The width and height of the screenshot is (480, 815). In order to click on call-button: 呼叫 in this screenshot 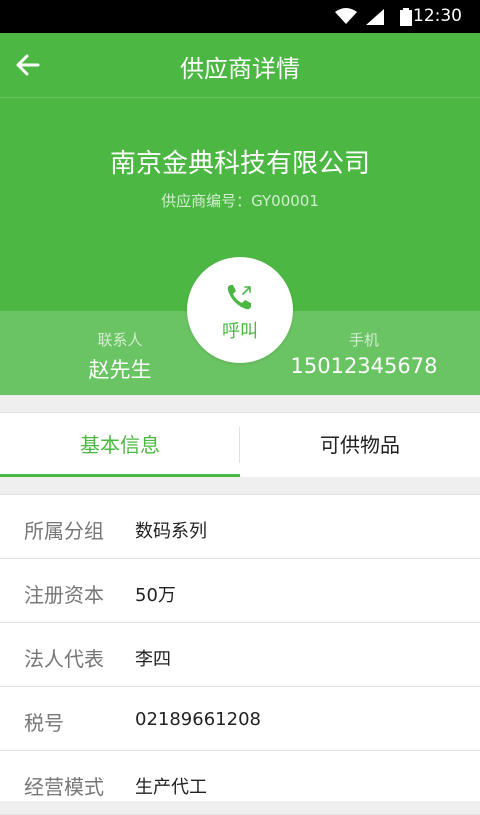, I will do `click(240, 310)`.